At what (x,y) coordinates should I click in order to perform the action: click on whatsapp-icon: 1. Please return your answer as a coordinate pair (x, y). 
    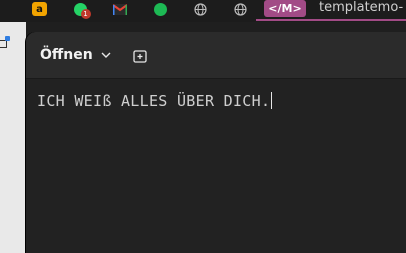
    Looking at the image, I should click on (82, 10).